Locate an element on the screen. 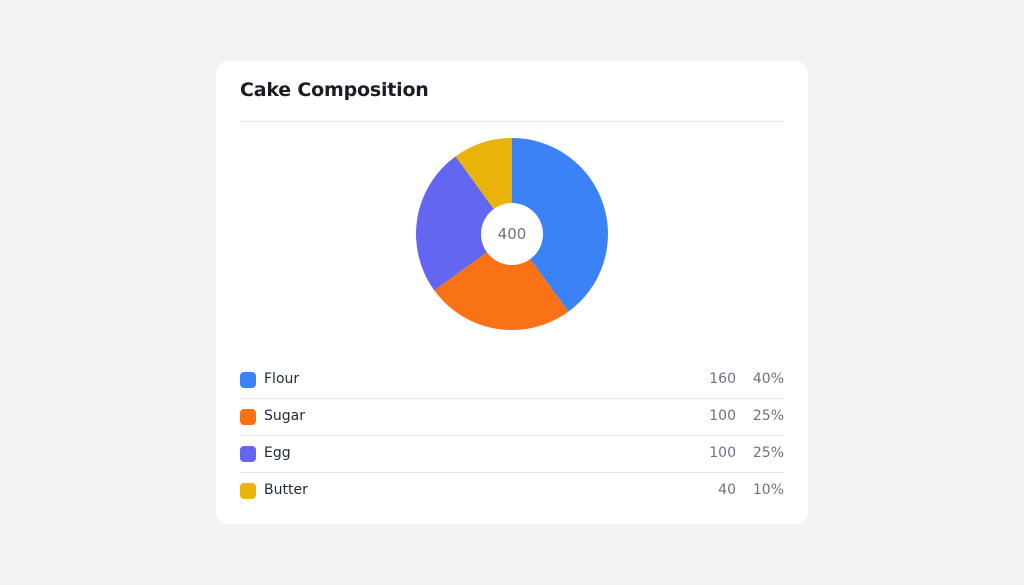 The image size is (1024, 585). pie-chart: 400 is located at coordinates (512, 234).